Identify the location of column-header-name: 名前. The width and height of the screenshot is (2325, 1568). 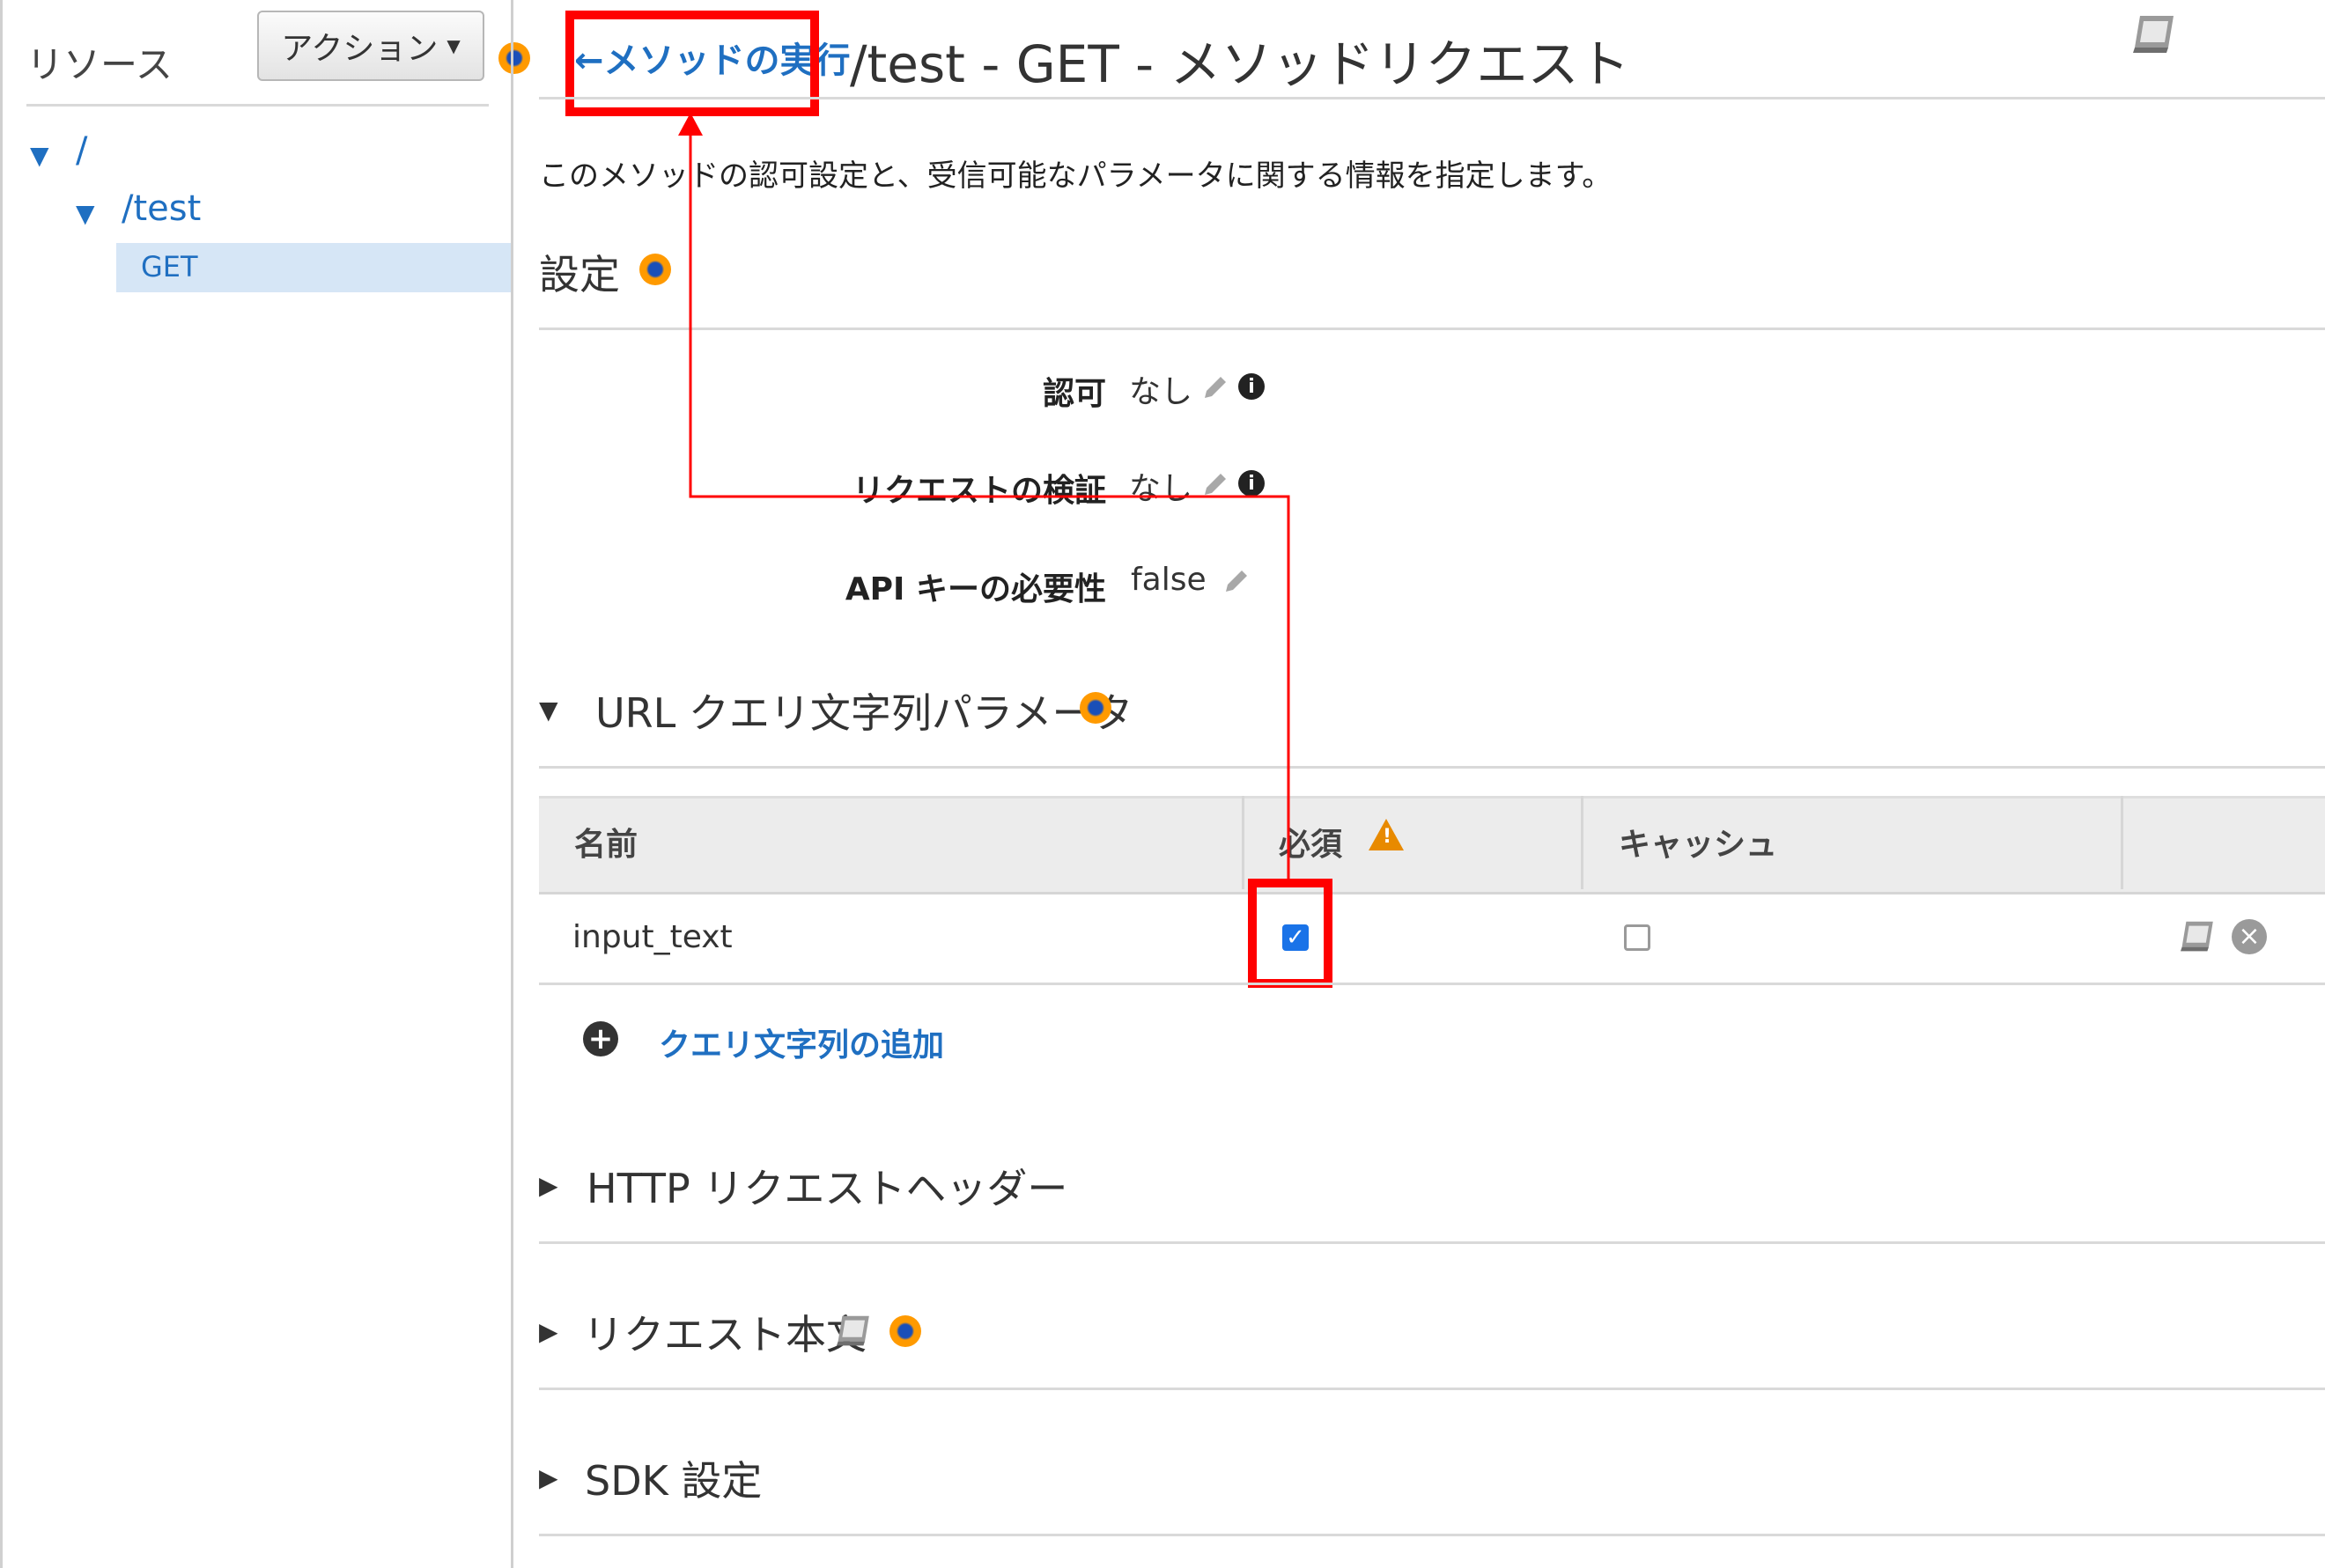
(606, 845).